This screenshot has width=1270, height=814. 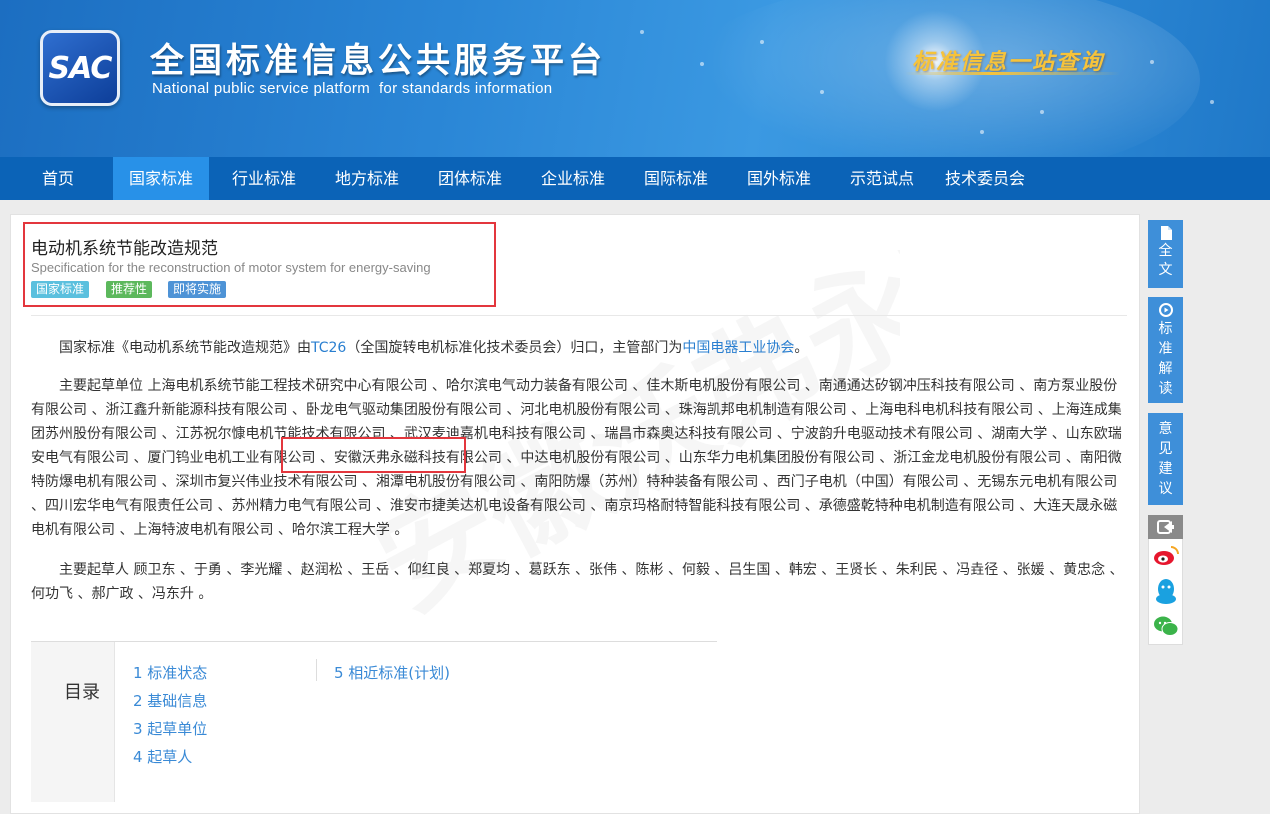 I want to click on logo-text: SAC, so click(x=80, y=68).